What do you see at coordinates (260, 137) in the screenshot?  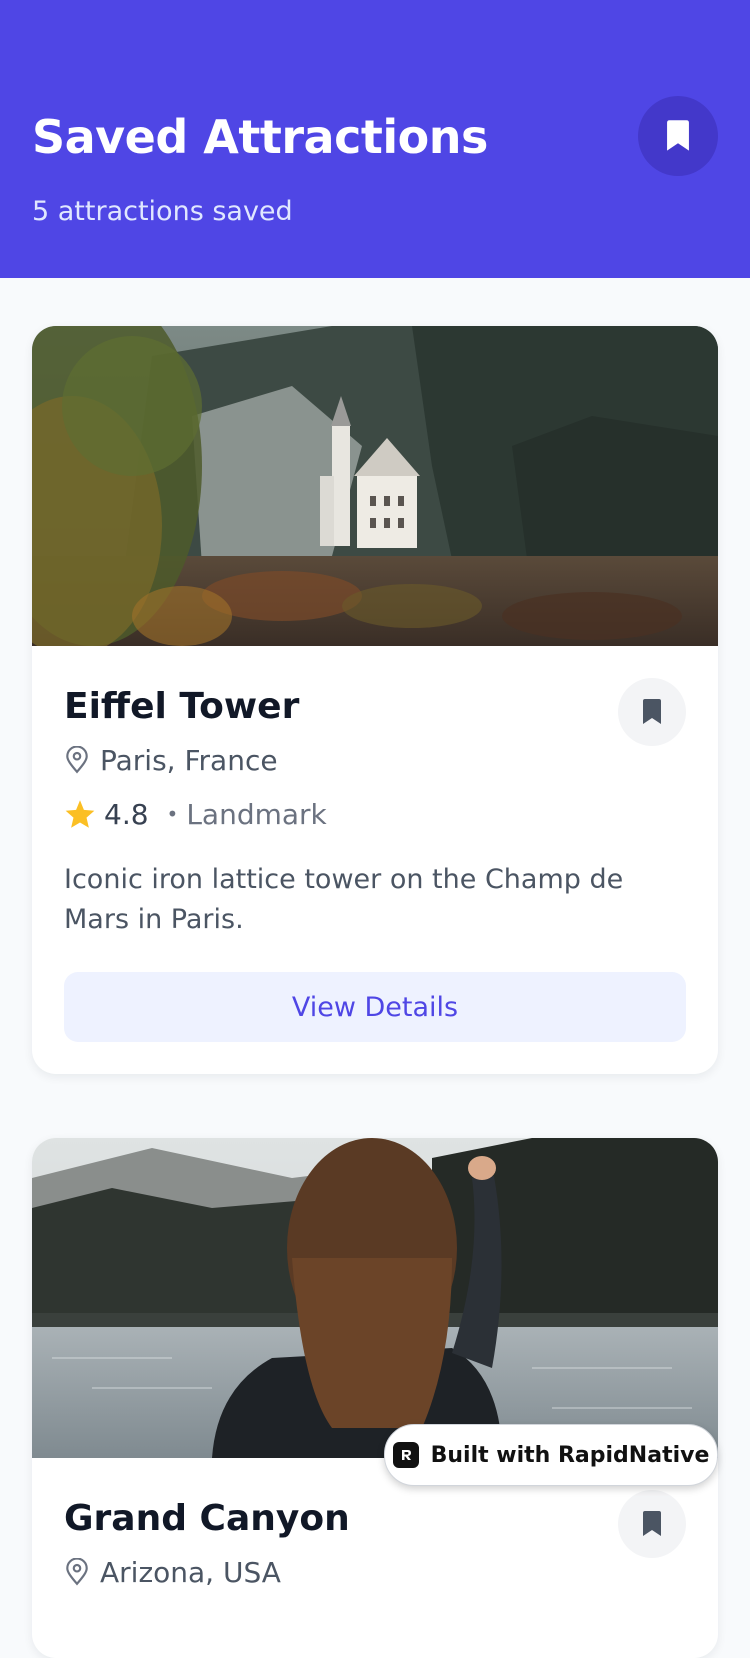 I see `page-title: Saved Attractions` at bounding box center [260, 137].